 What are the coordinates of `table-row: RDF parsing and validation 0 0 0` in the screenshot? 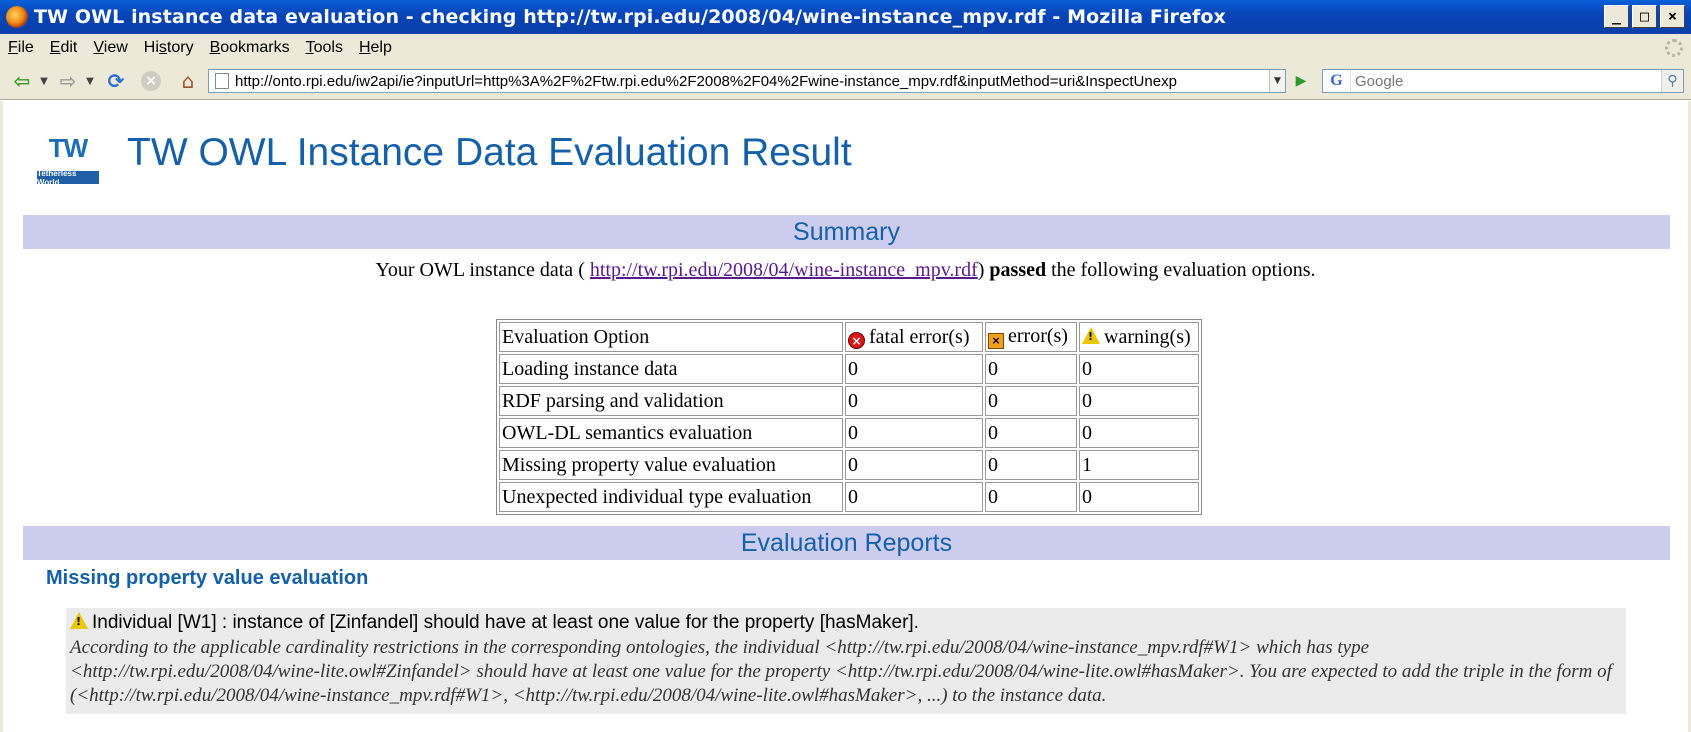 It's located at (849, 401).